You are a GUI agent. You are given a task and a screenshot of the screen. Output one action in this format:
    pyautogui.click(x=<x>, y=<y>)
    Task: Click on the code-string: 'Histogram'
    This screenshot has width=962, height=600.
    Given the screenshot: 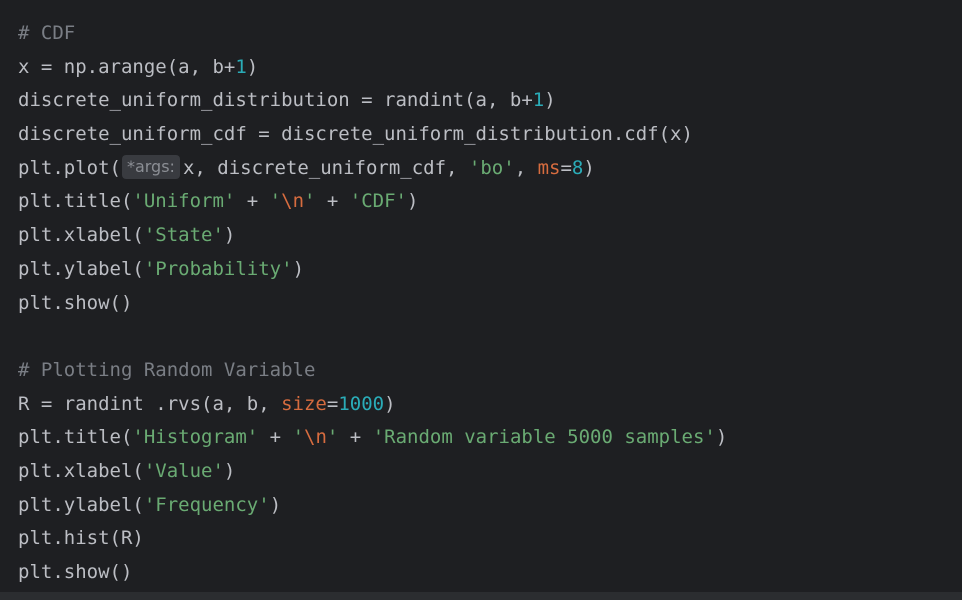 What is the action you would take?
    pyautogui.click(x=195, y=437)
    